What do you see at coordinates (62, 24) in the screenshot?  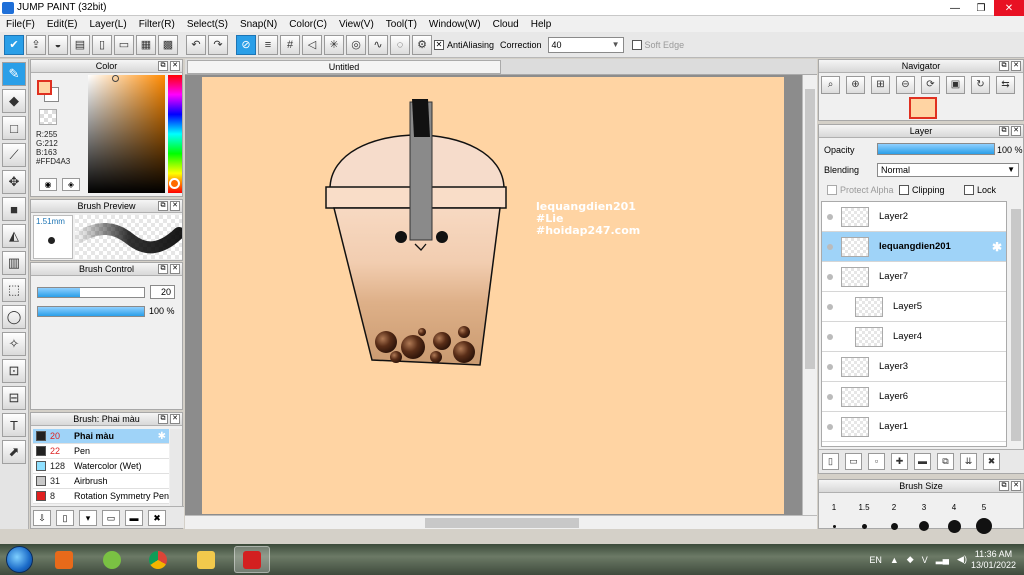 I see `menu-edit: Edit(E)` at bounding box center [62, 24].